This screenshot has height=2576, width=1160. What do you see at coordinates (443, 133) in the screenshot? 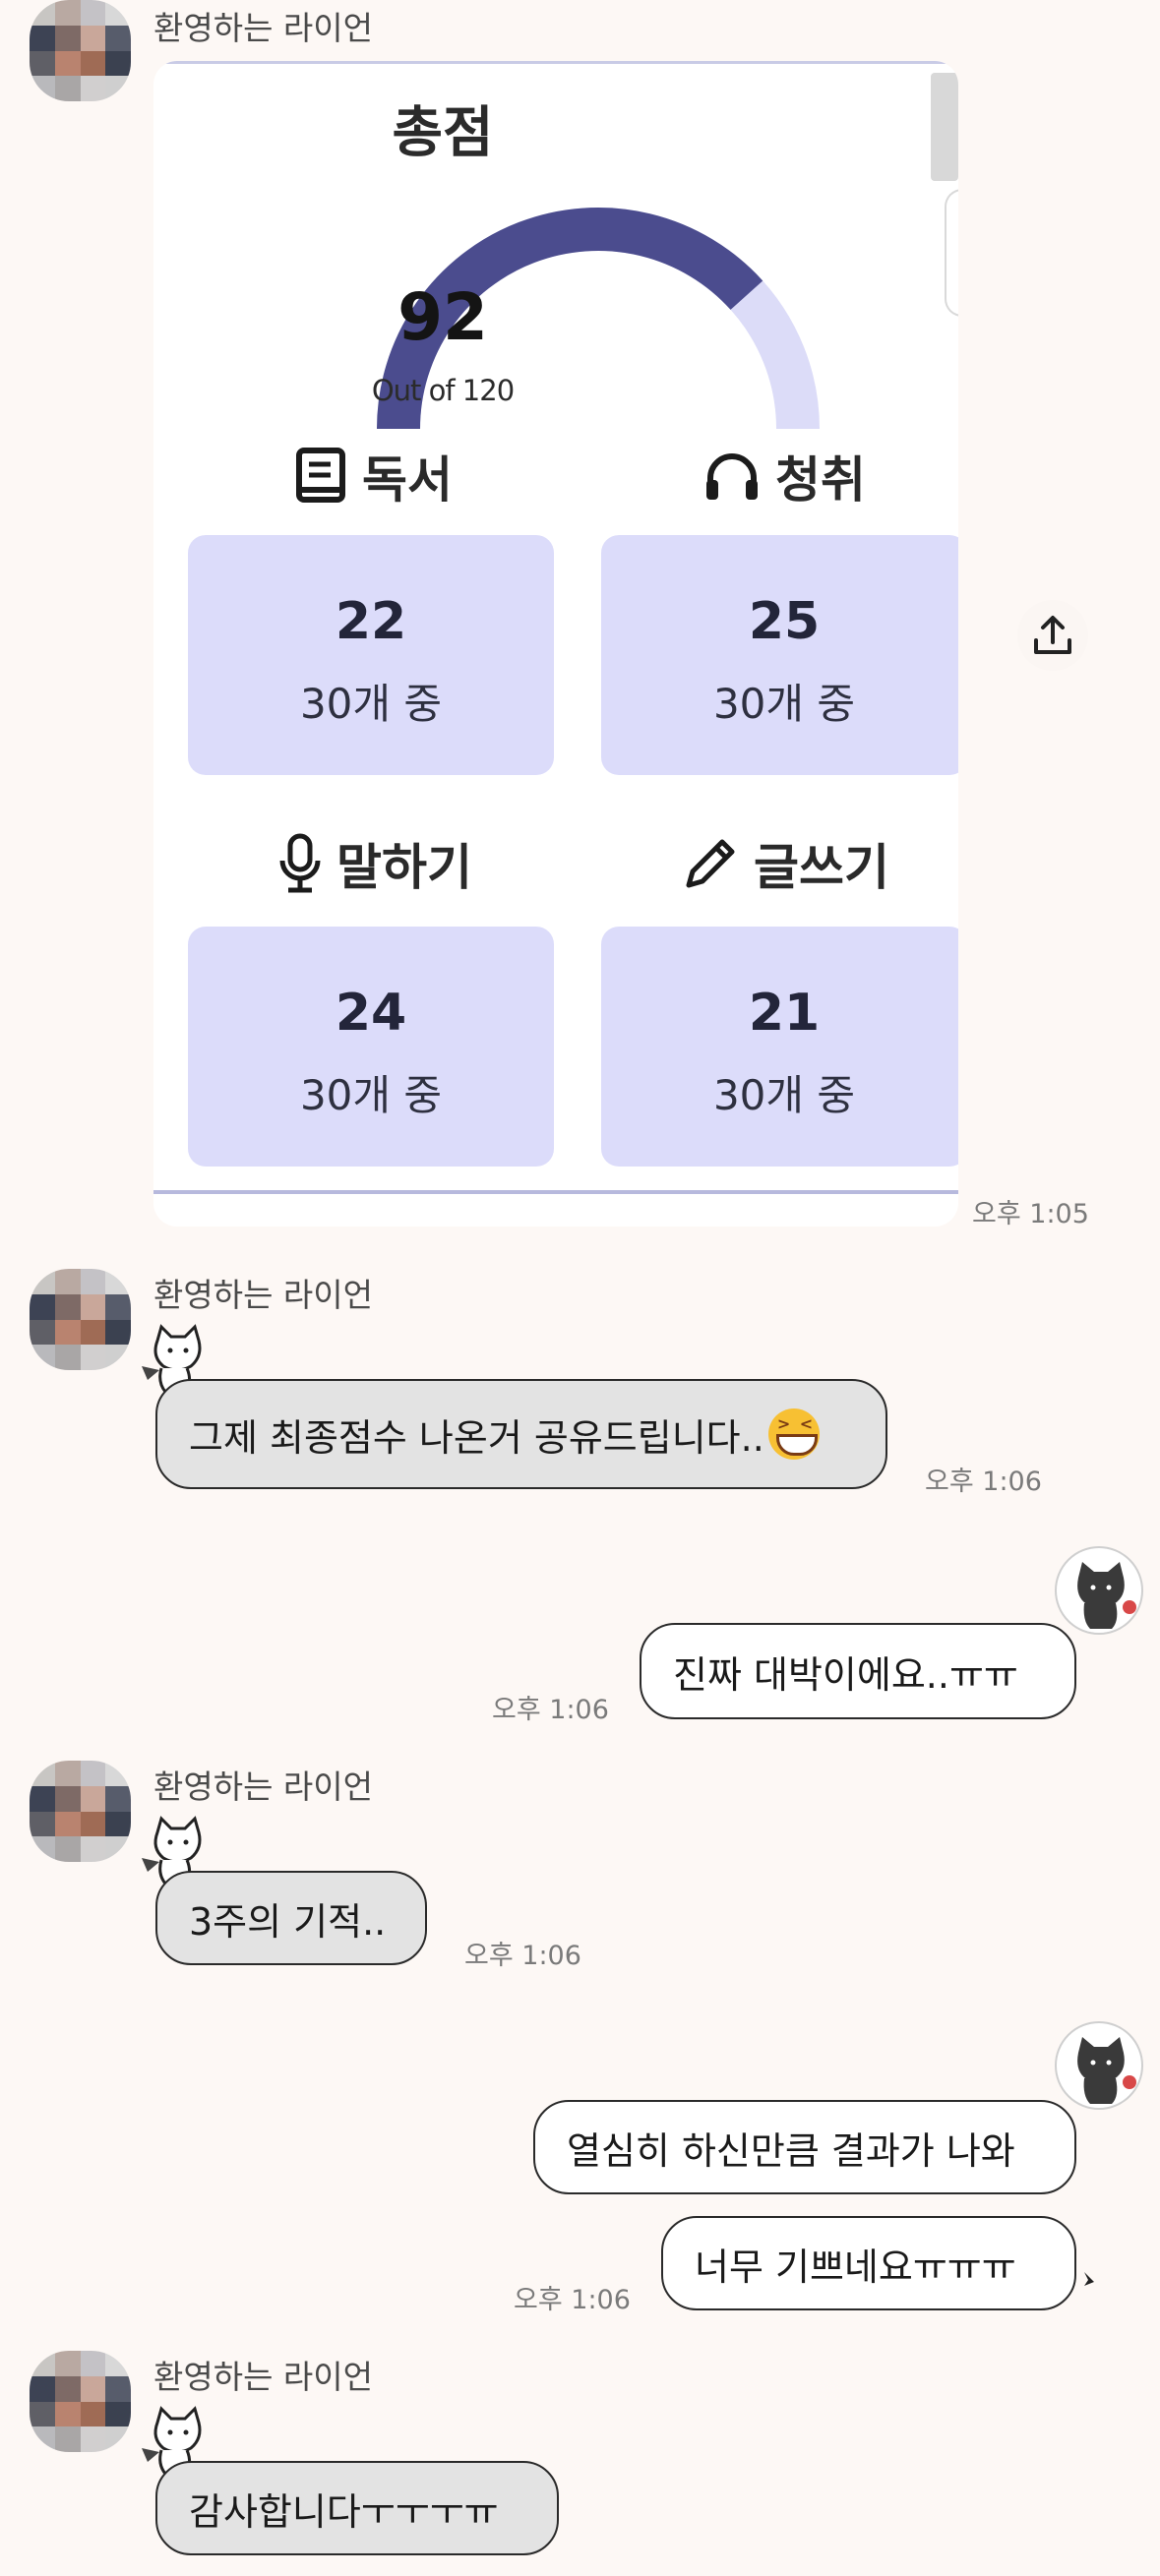
I see `card-title: 총점` at bounding box center [443, 133].